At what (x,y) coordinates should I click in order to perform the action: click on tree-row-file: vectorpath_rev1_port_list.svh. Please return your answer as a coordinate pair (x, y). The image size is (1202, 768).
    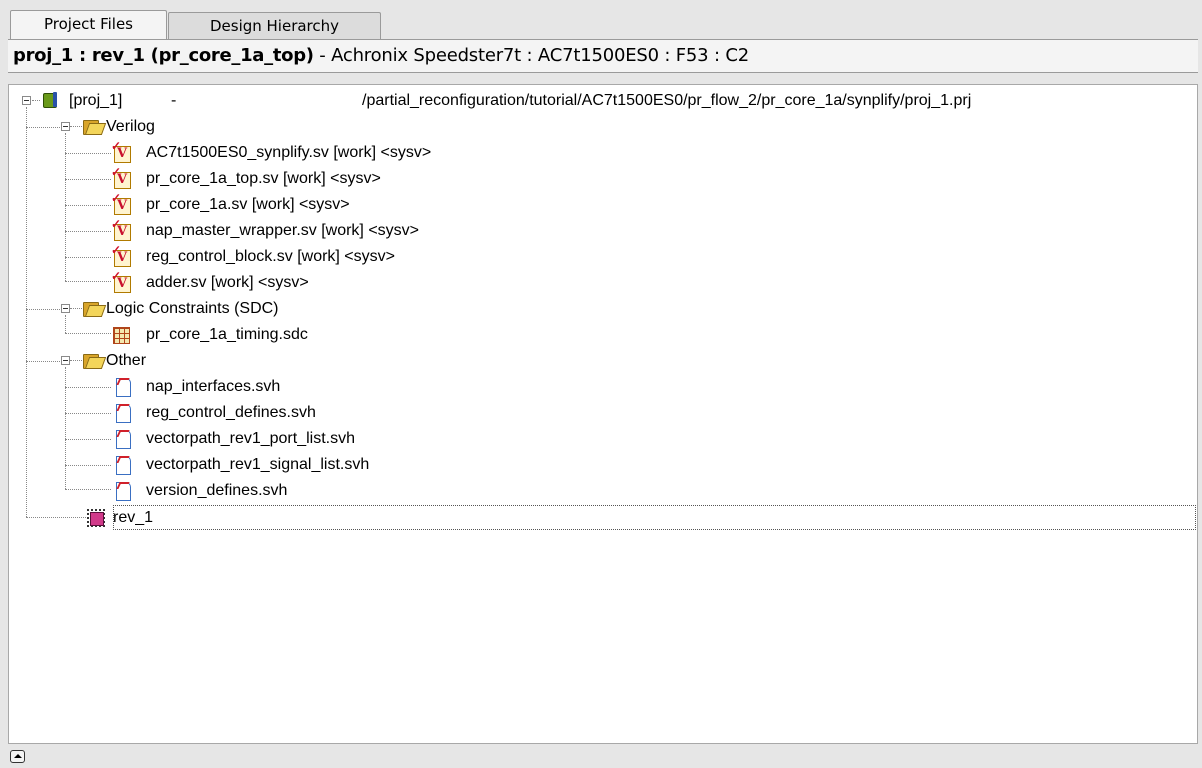
    Looking at the image, I should click on (309, 439).